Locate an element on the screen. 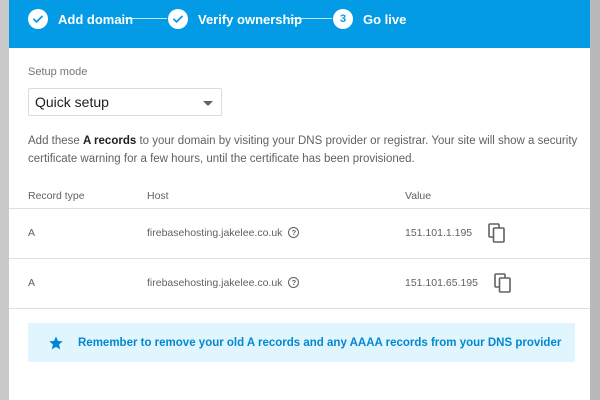 Image resolution: width=600 pixels, height=400 pixels. setup-mode-value: Quick setup is located at coordinates (72, 102).